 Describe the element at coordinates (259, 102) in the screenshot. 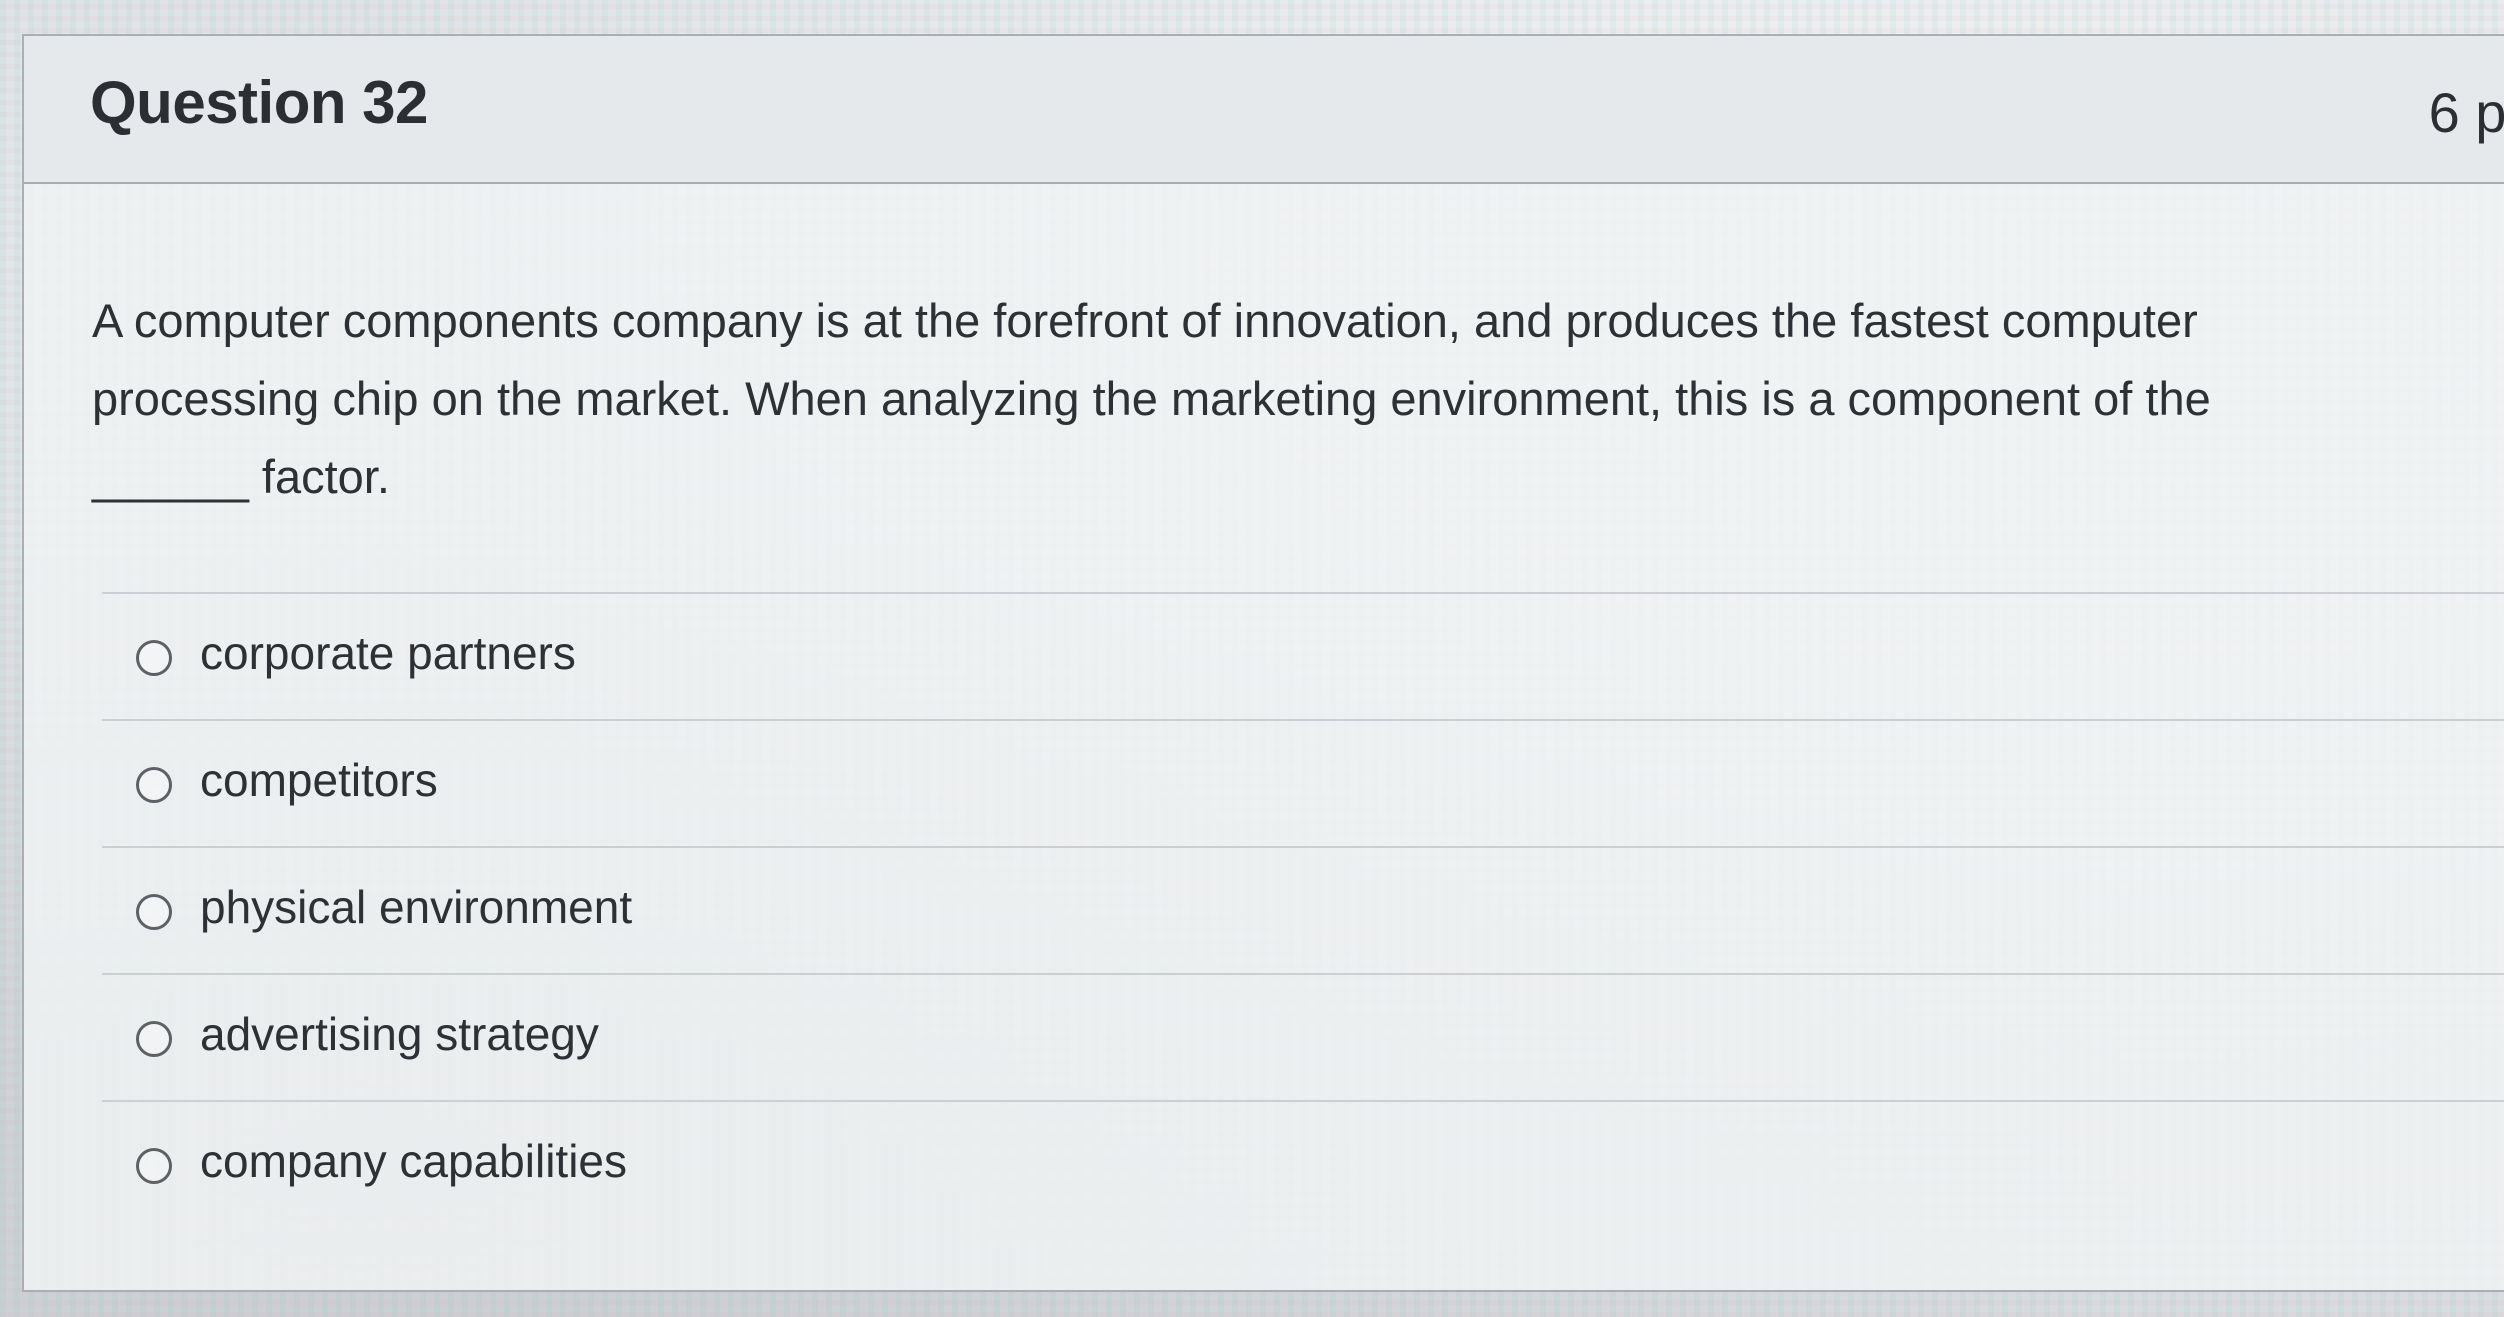

I see `question-title: Question 32` at that location.